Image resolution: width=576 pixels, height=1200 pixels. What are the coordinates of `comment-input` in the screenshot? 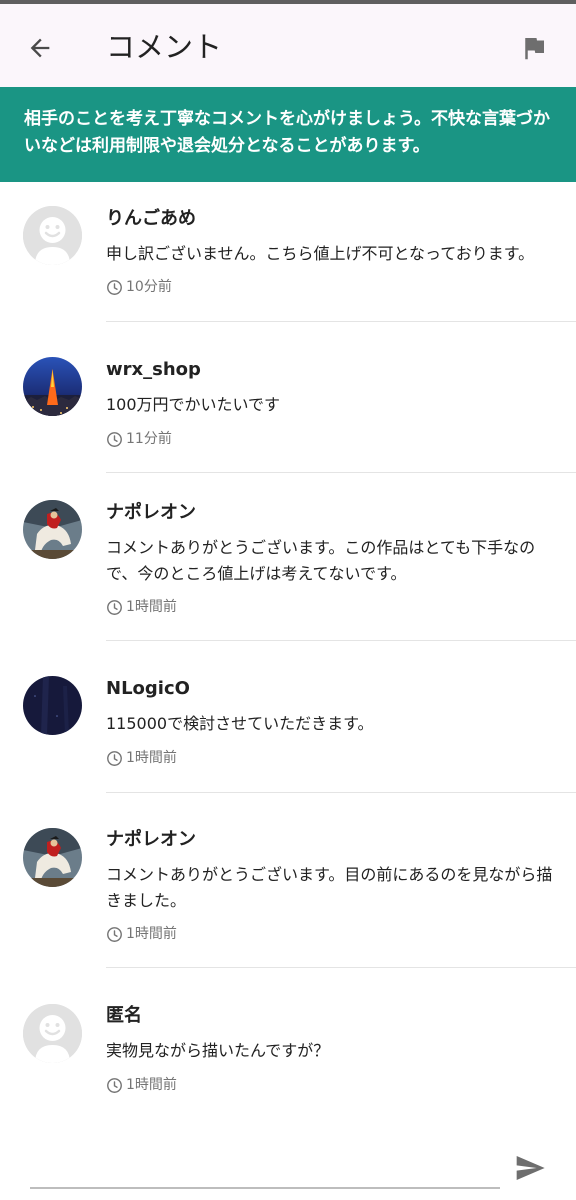 It's located at (265, 1188).